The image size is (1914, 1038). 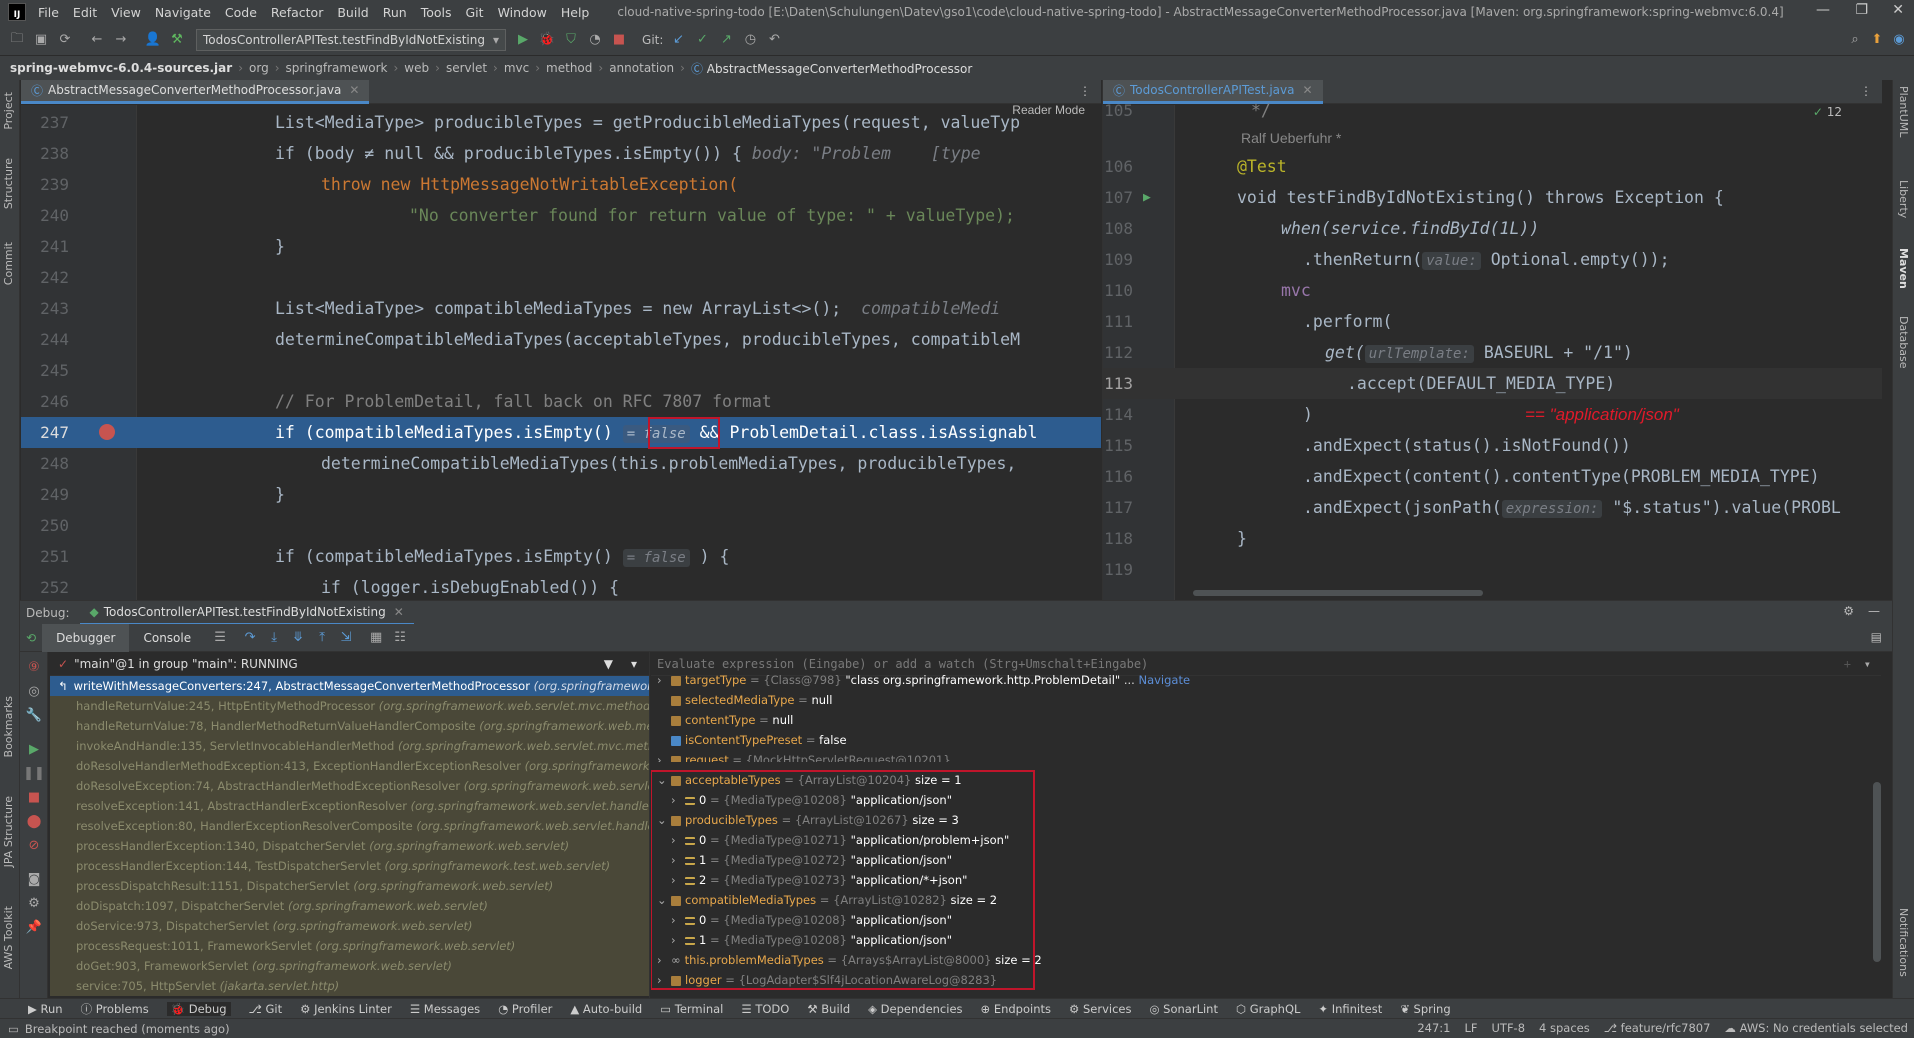 I want to click on caret-position: 247:1, so click(x=1433, y=1028).